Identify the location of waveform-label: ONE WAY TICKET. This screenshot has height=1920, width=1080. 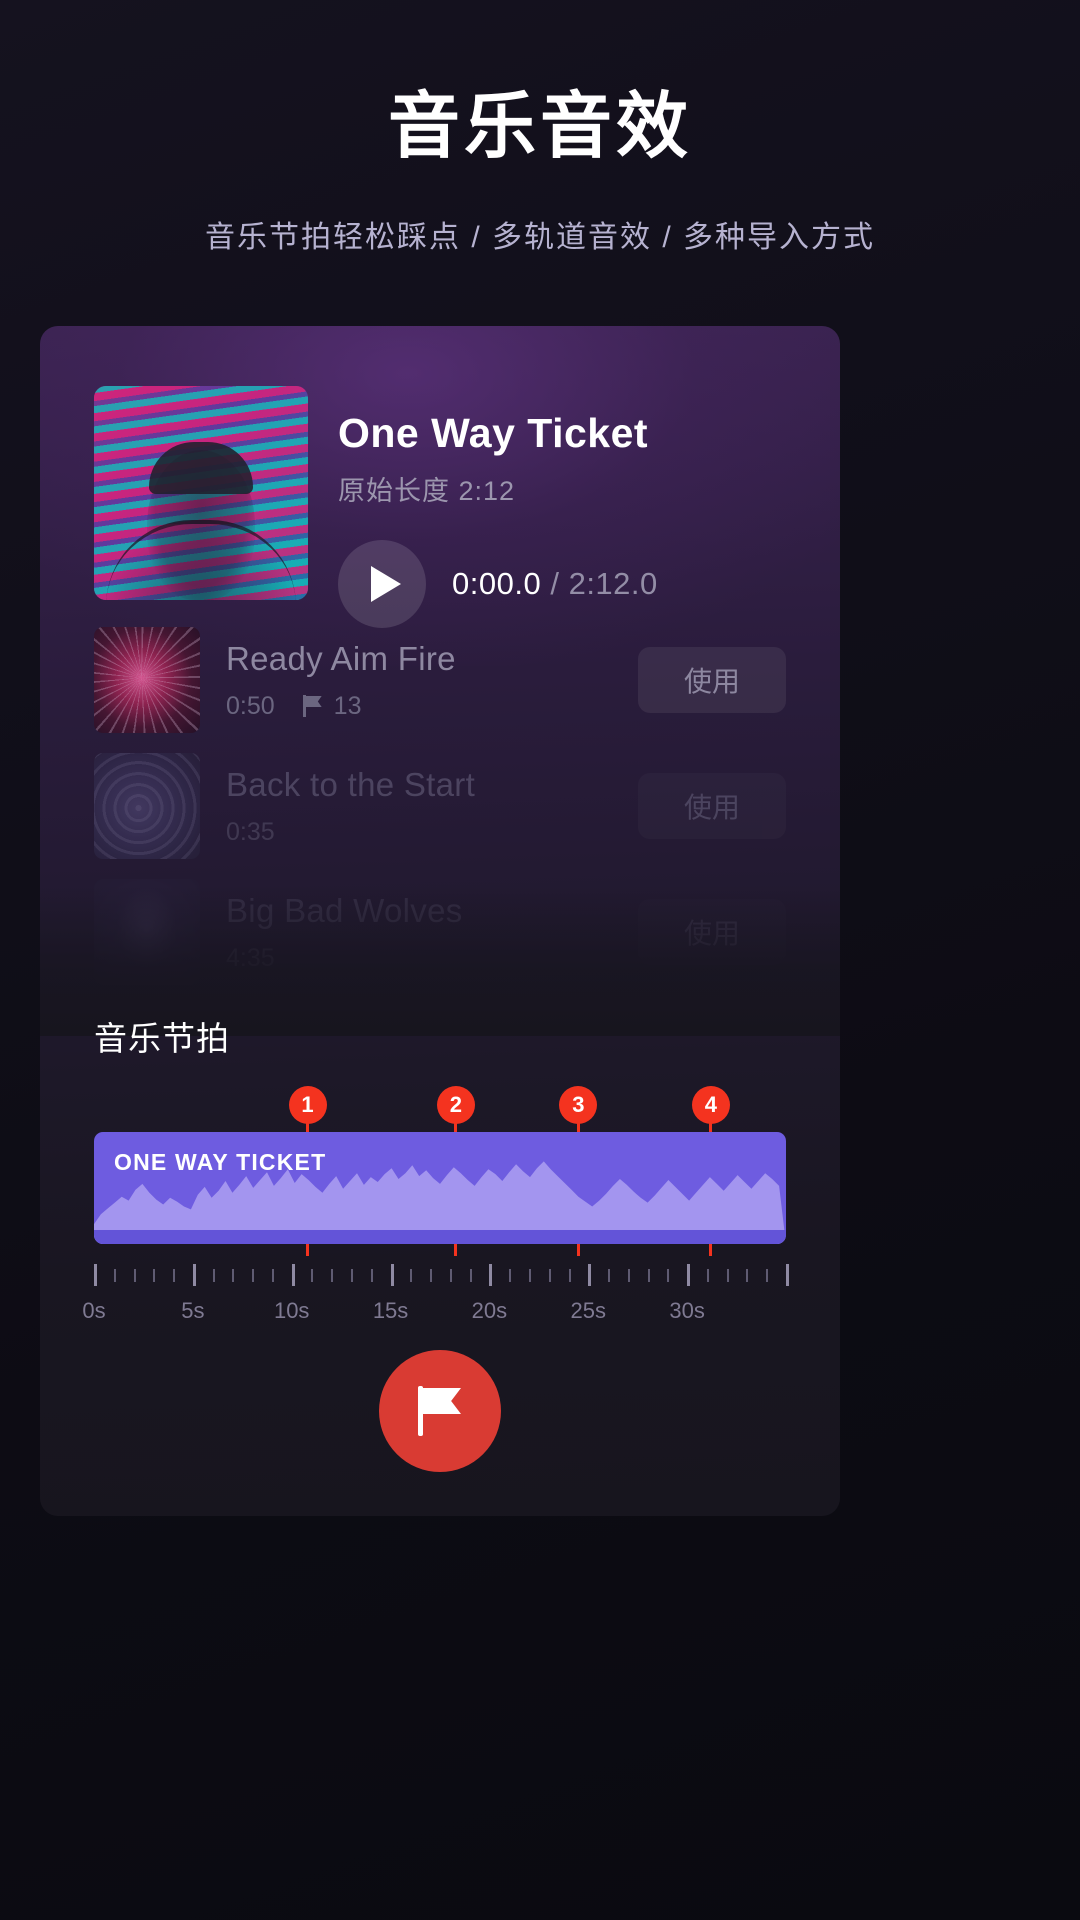
(220, 1162).